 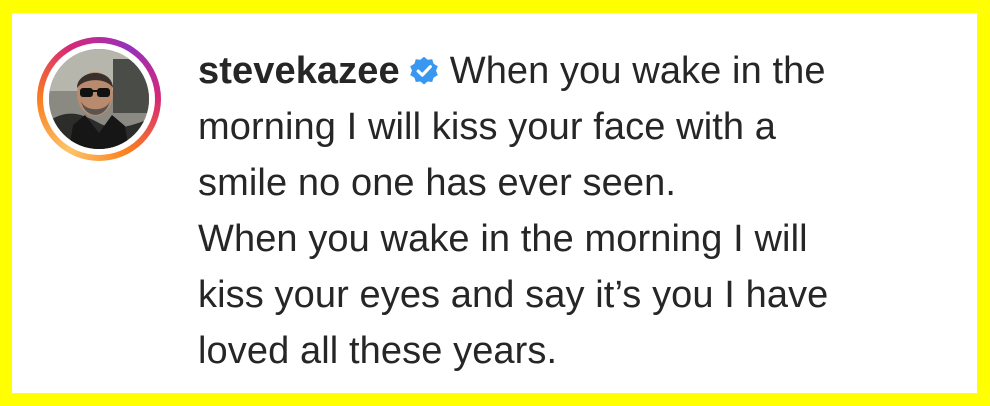 I want to click on avatar-border, so click(x=99, y=99).